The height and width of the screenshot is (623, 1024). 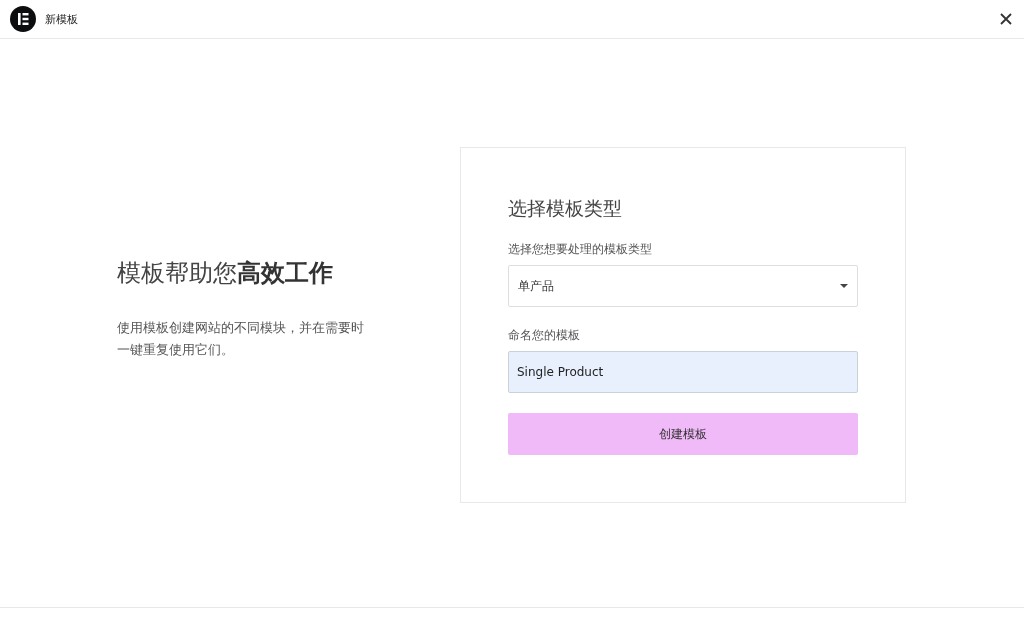 What do you see at coordinates (683, 434) in the screenshot?
I see `create-template-button: 创建模板` at bounding box center [683, 434].